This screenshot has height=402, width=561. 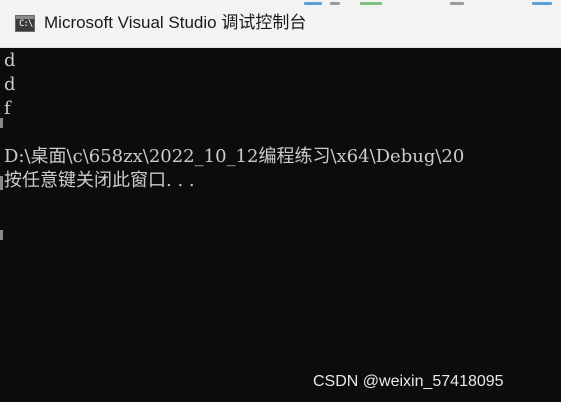 I want to click on background-window-strip, so click(x=430, y=4).